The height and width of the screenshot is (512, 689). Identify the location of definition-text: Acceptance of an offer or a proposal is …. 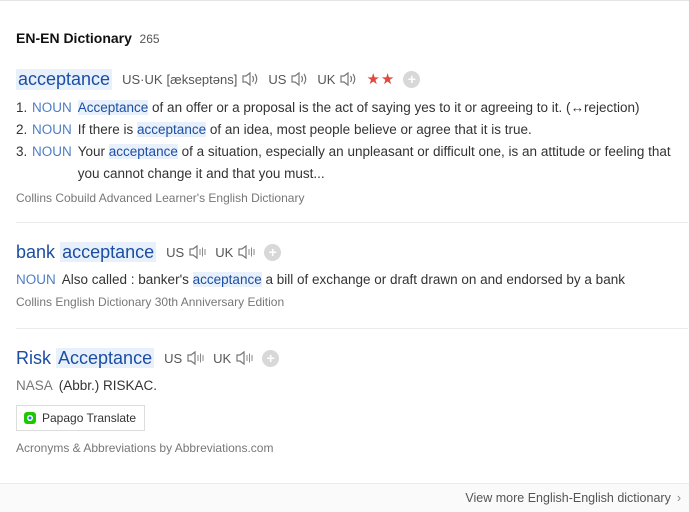
(358, 107).